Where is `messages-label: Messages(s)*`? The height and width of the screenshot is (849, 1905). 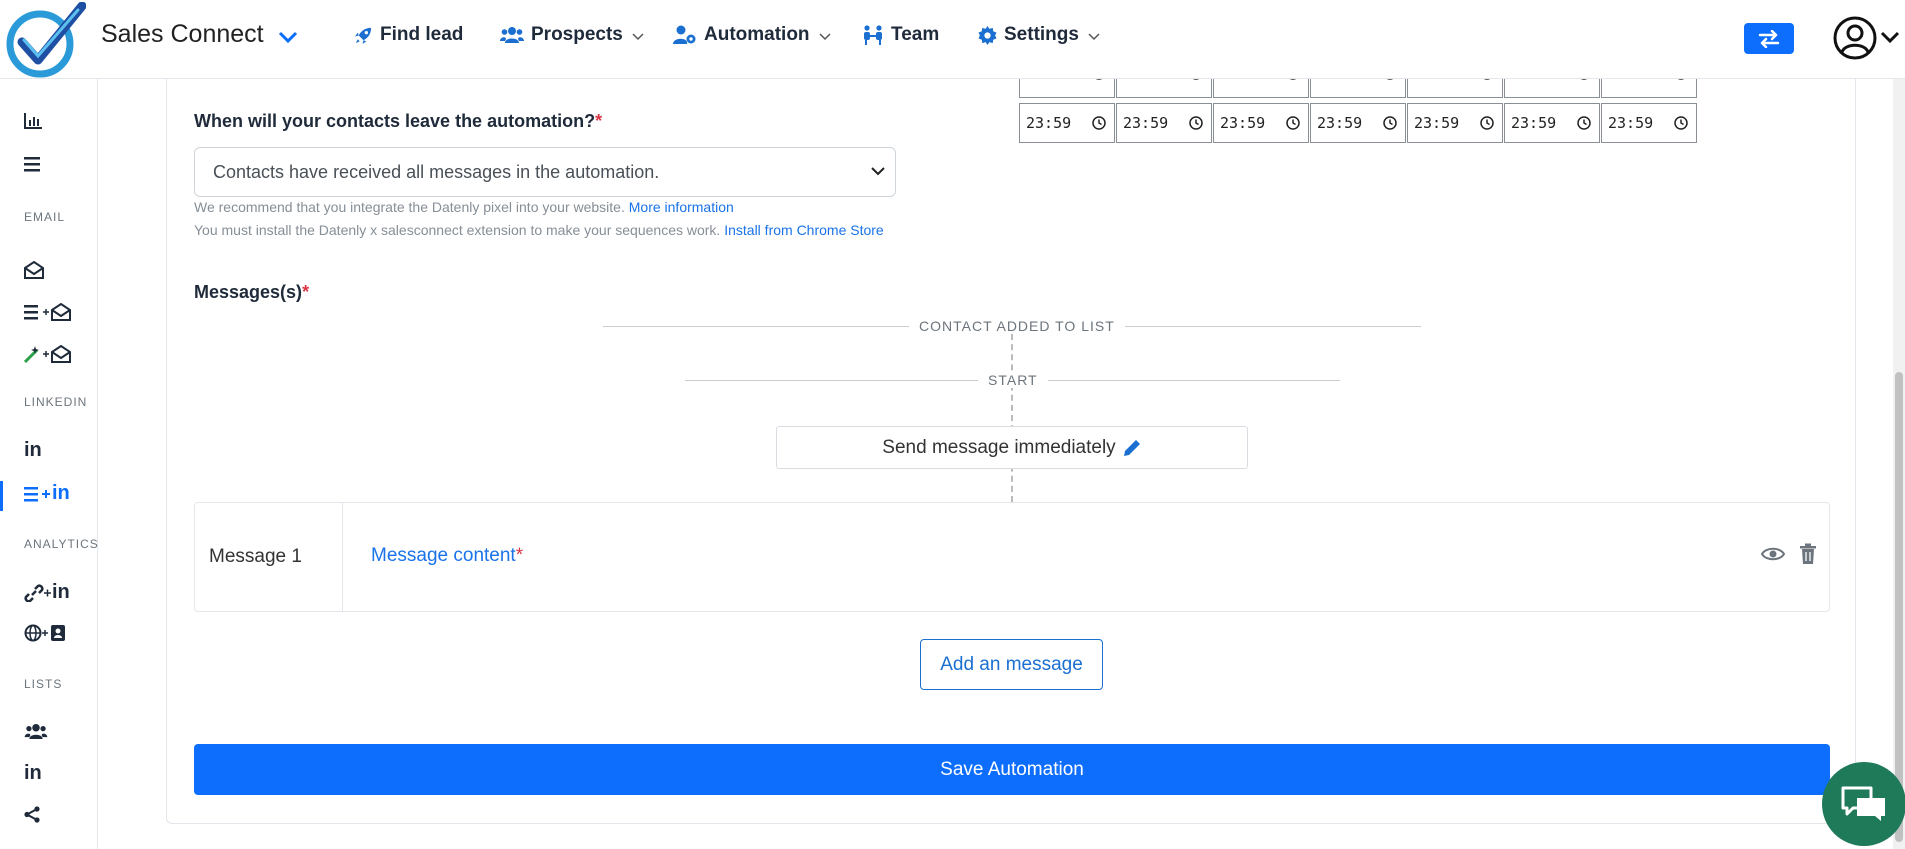 messages-label: Messages(s)* is located at coordinates (251, 292).